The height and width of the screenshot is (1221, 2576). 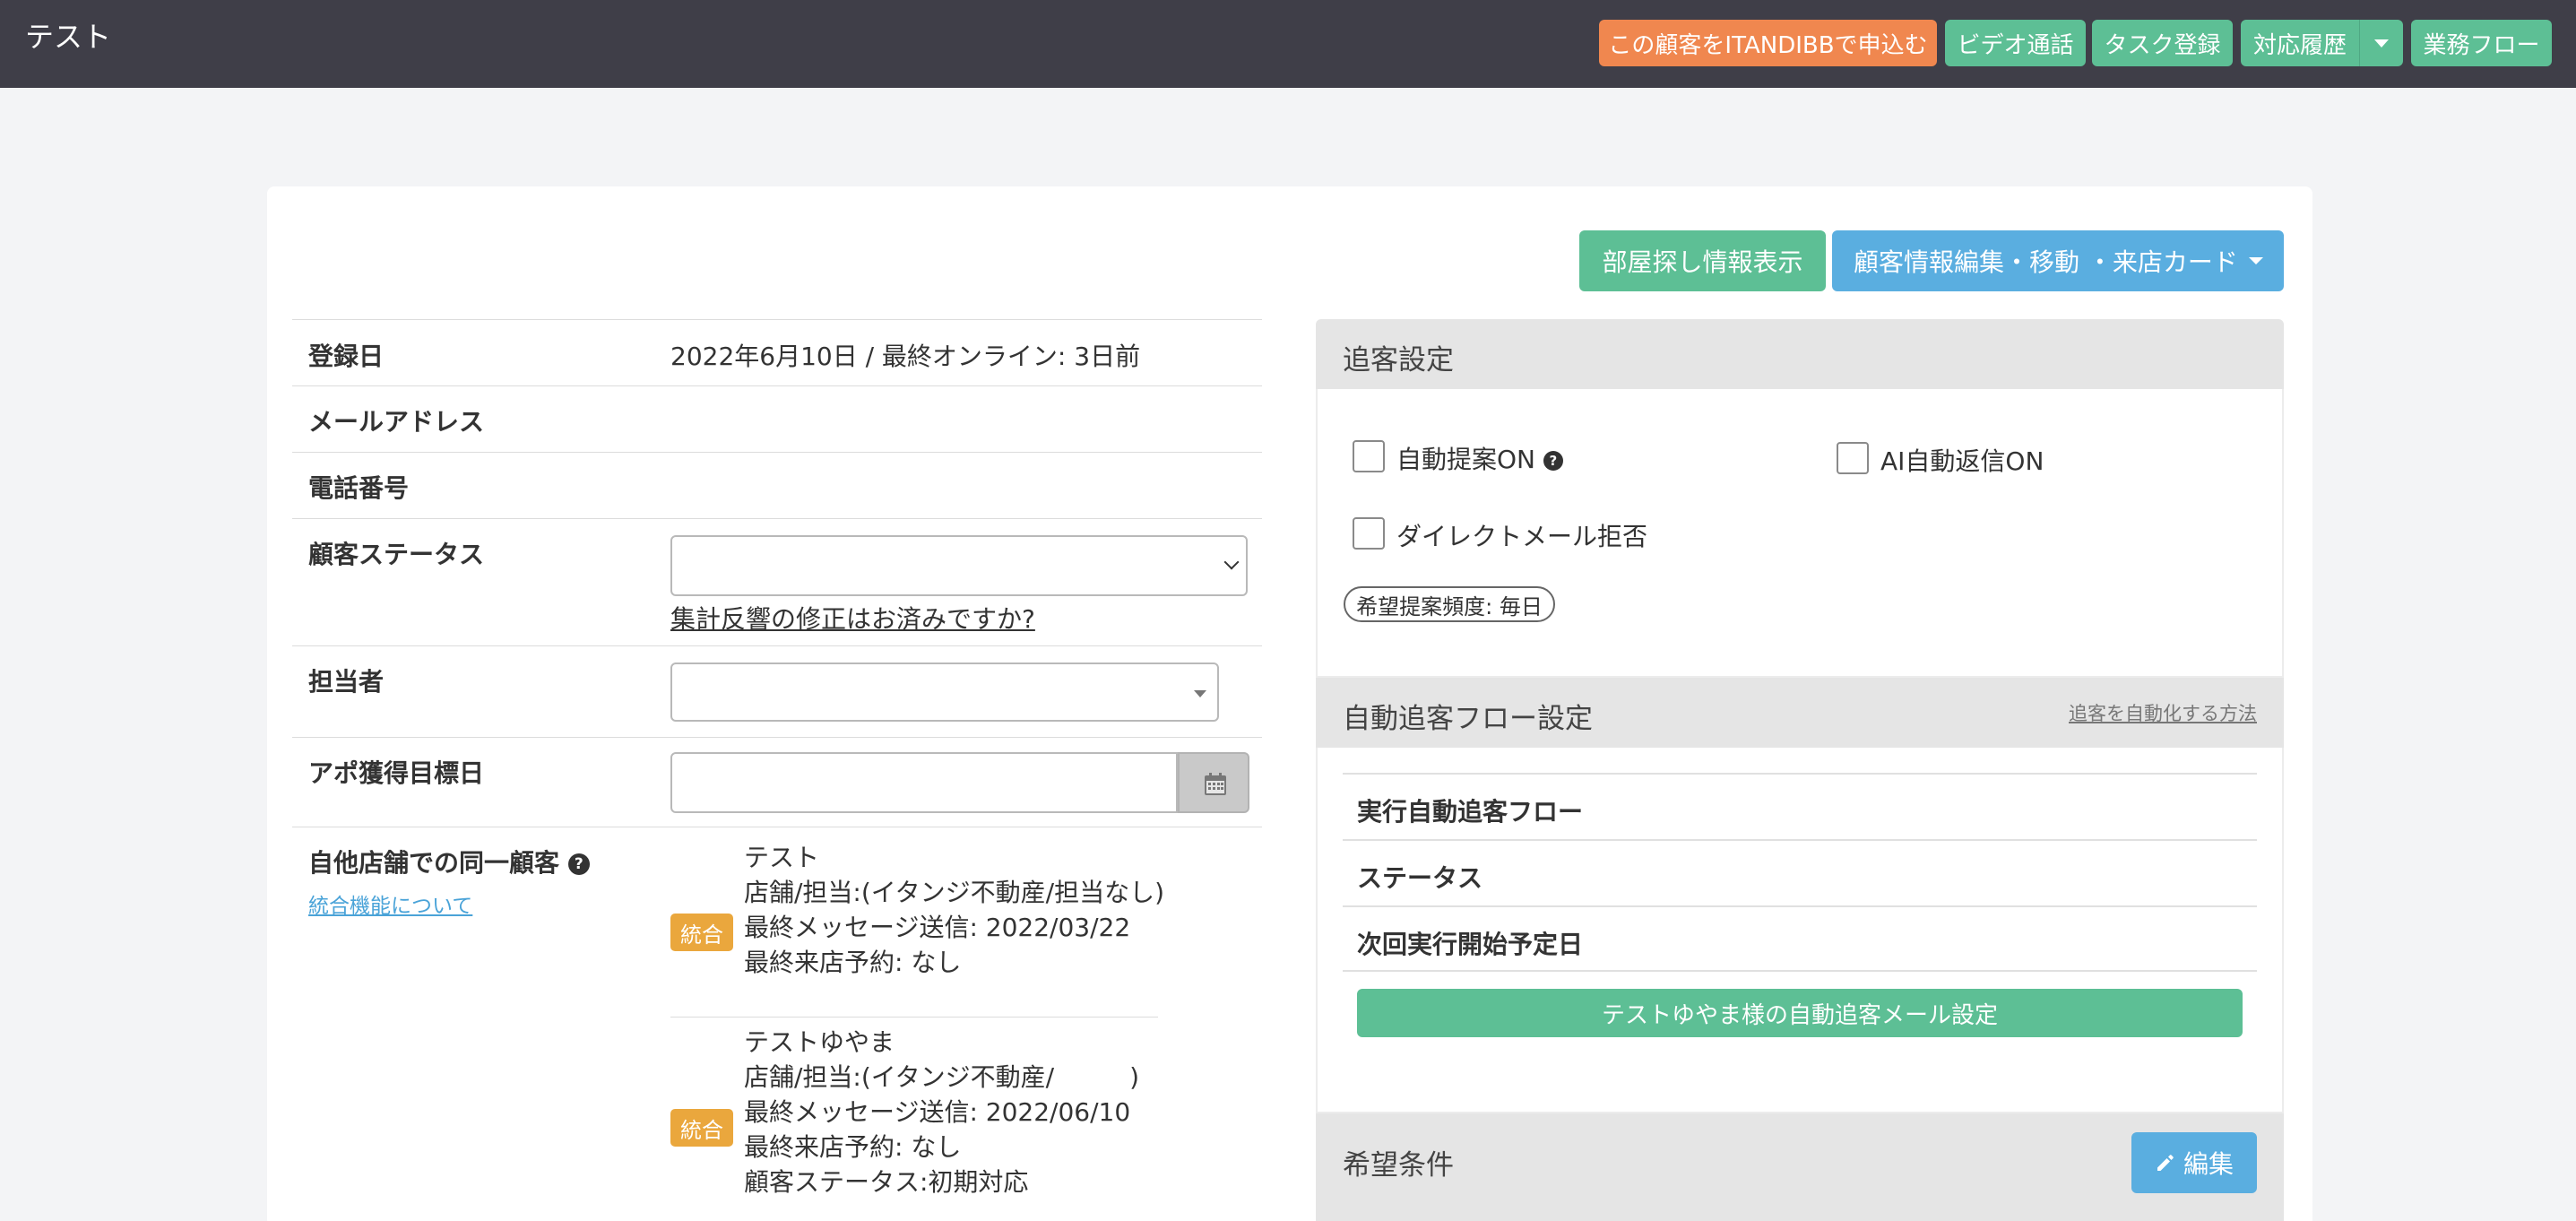 I want to click on status-row: 顧客ステータス 集計反響の修正はお済みですか?, so click(x=777, y=581).